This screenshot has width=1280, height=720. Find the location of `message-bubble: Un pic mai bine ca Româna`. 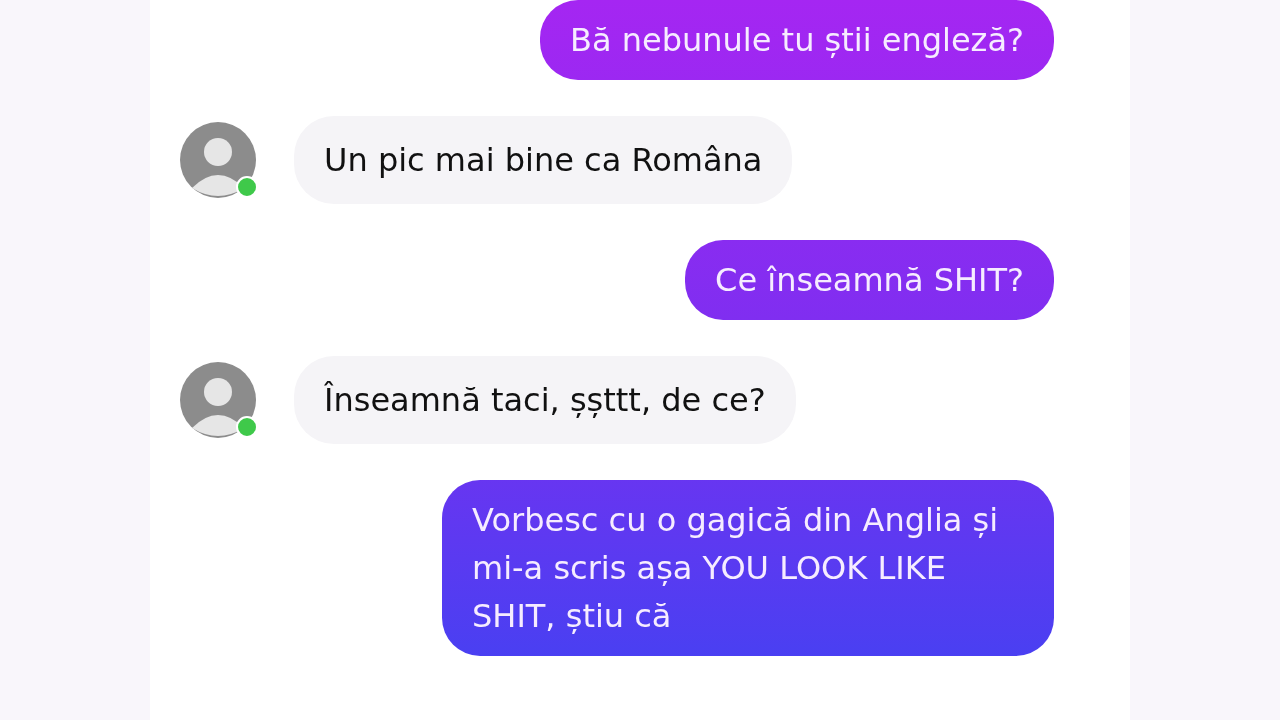

message-bubble: Un pic mai bine ca Româna is located at coordinates (543, 160).